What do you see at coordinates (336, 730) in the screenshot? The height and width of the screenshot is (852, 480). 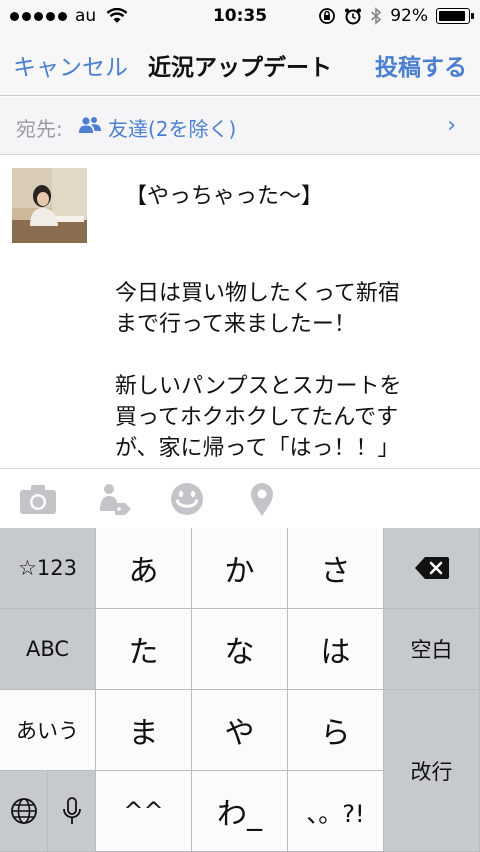 I see `key-ra: ら` at bounding box center [336, 730].